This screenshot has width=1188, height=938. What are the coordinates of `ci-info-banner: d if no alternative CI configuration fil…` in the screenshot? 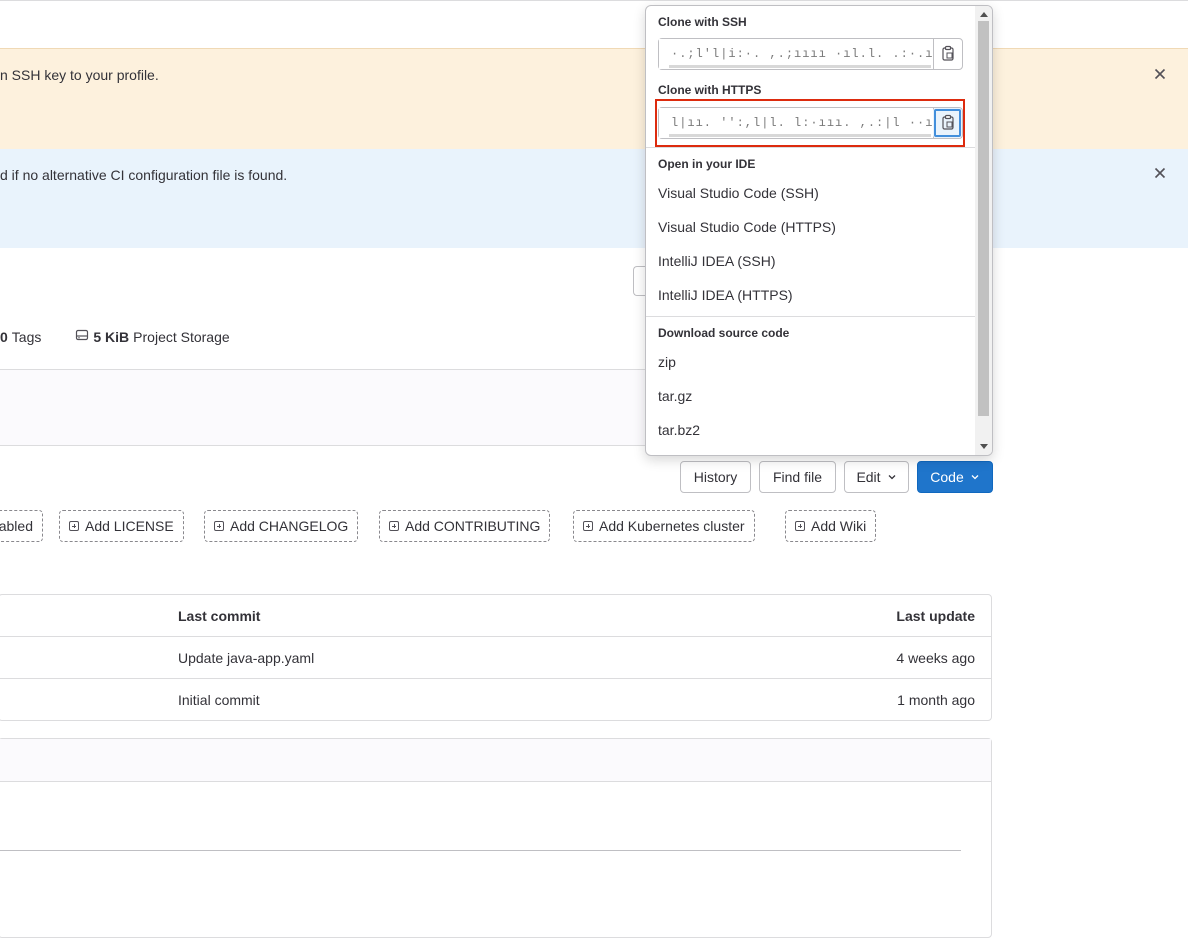 It's located at (594, 198).